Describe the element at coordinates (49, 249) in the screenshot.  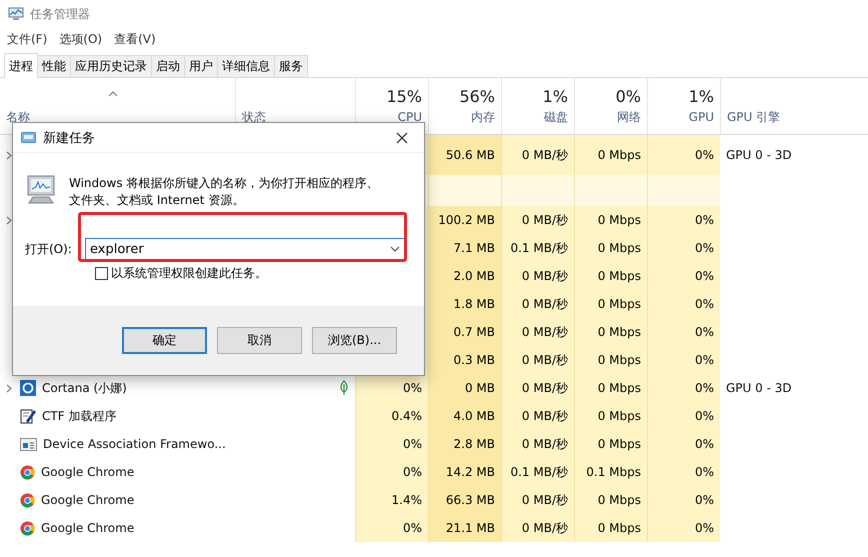
I see `open-label: 打开(O):` at that location.